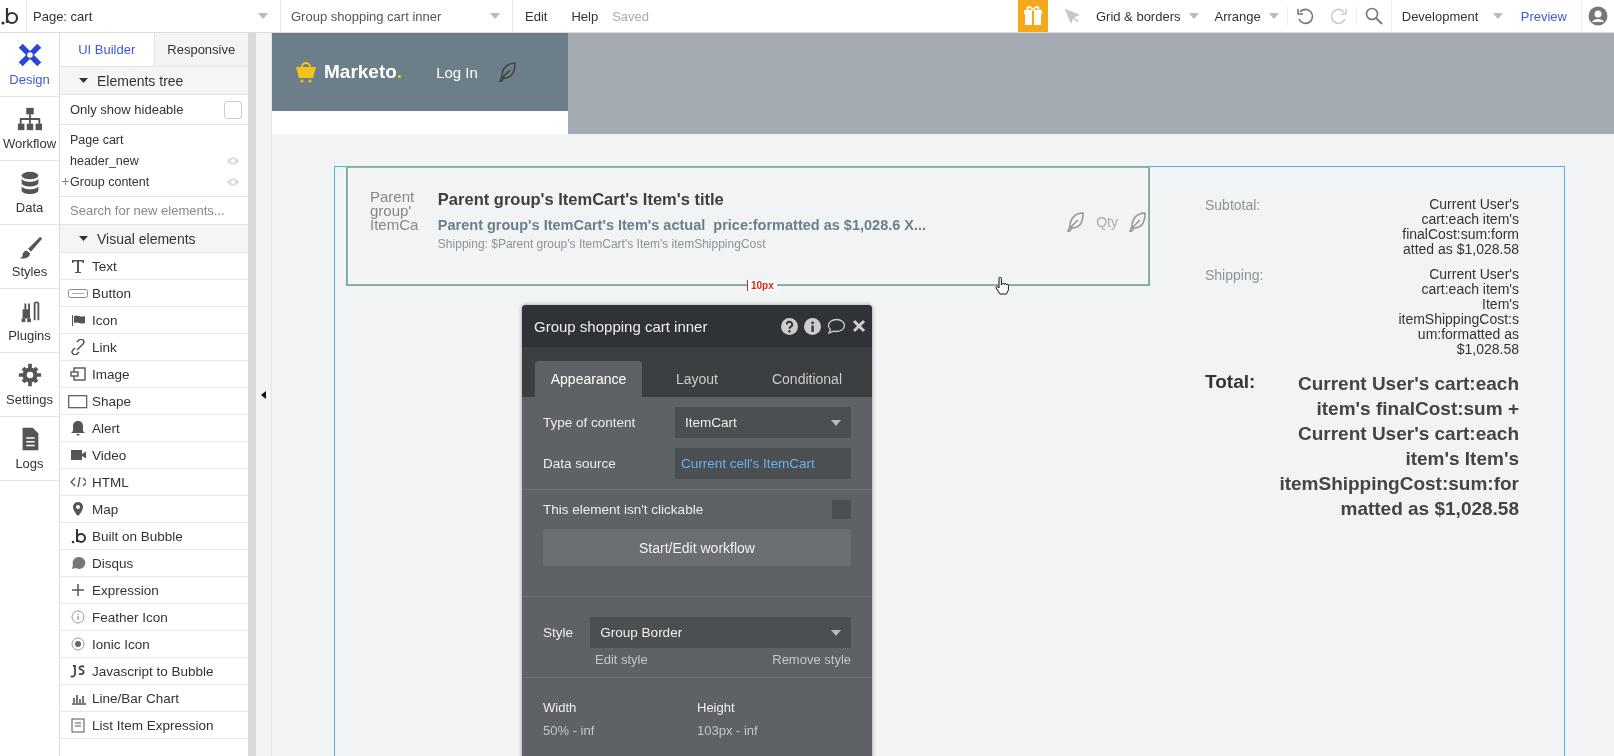 Image resolution: width=1614 pixels, height=756 pixels. Describe the element at coordinates (581, 199) in the screenshot. I see `item-title: Parent group's ItemCart's Item's title` at that location.